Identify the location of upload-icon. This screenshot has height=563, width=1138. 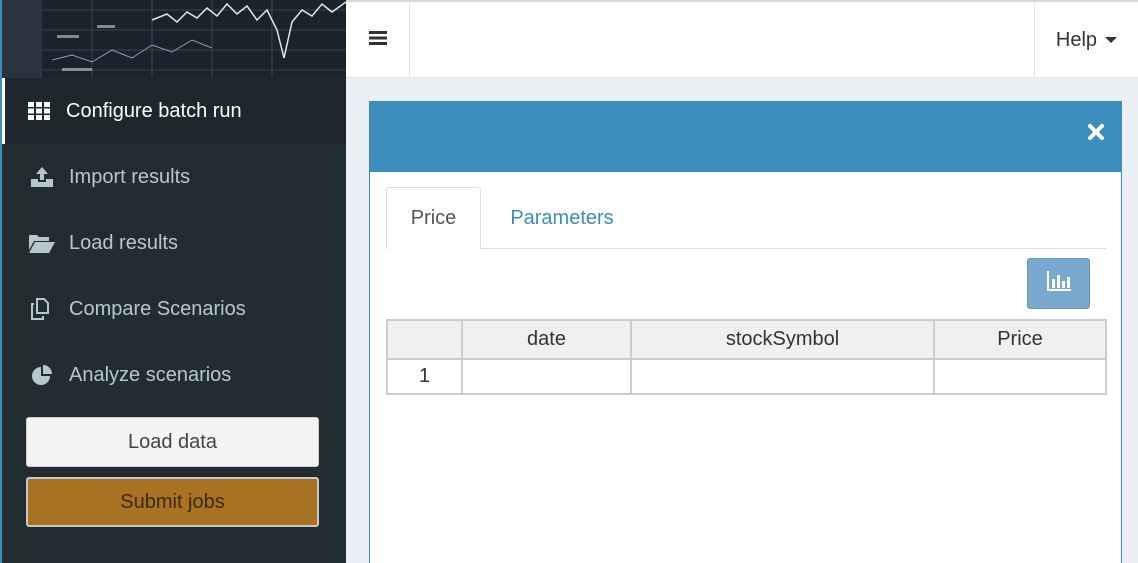
(42, 177).